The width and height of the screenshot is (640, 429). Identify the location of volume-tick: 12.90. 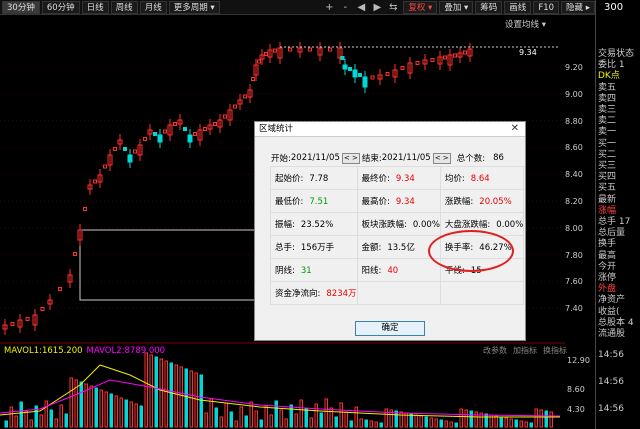
(578, 360).